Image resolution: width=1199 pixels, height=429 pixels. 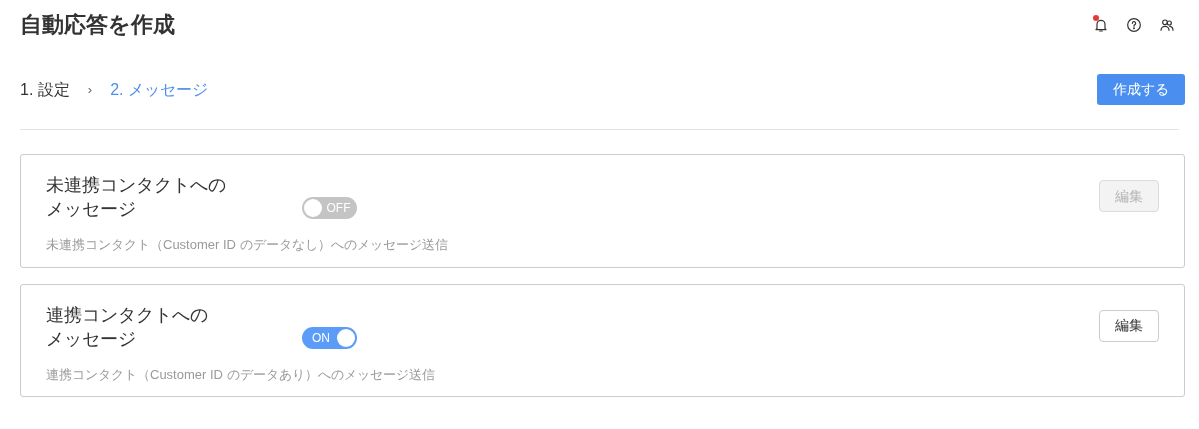 What do you see at coordinates (136, 197) in the screenshot?
I see `card-title: 未連携コンタクトへの メッセージ` at bounding box center [136, 197].